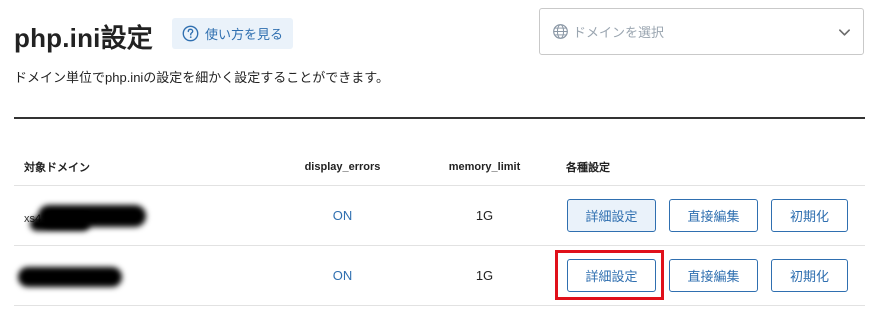 This screenshot has width=889, height=314. I want to click on domain-select: ドメインを選択, so click(701, 31).